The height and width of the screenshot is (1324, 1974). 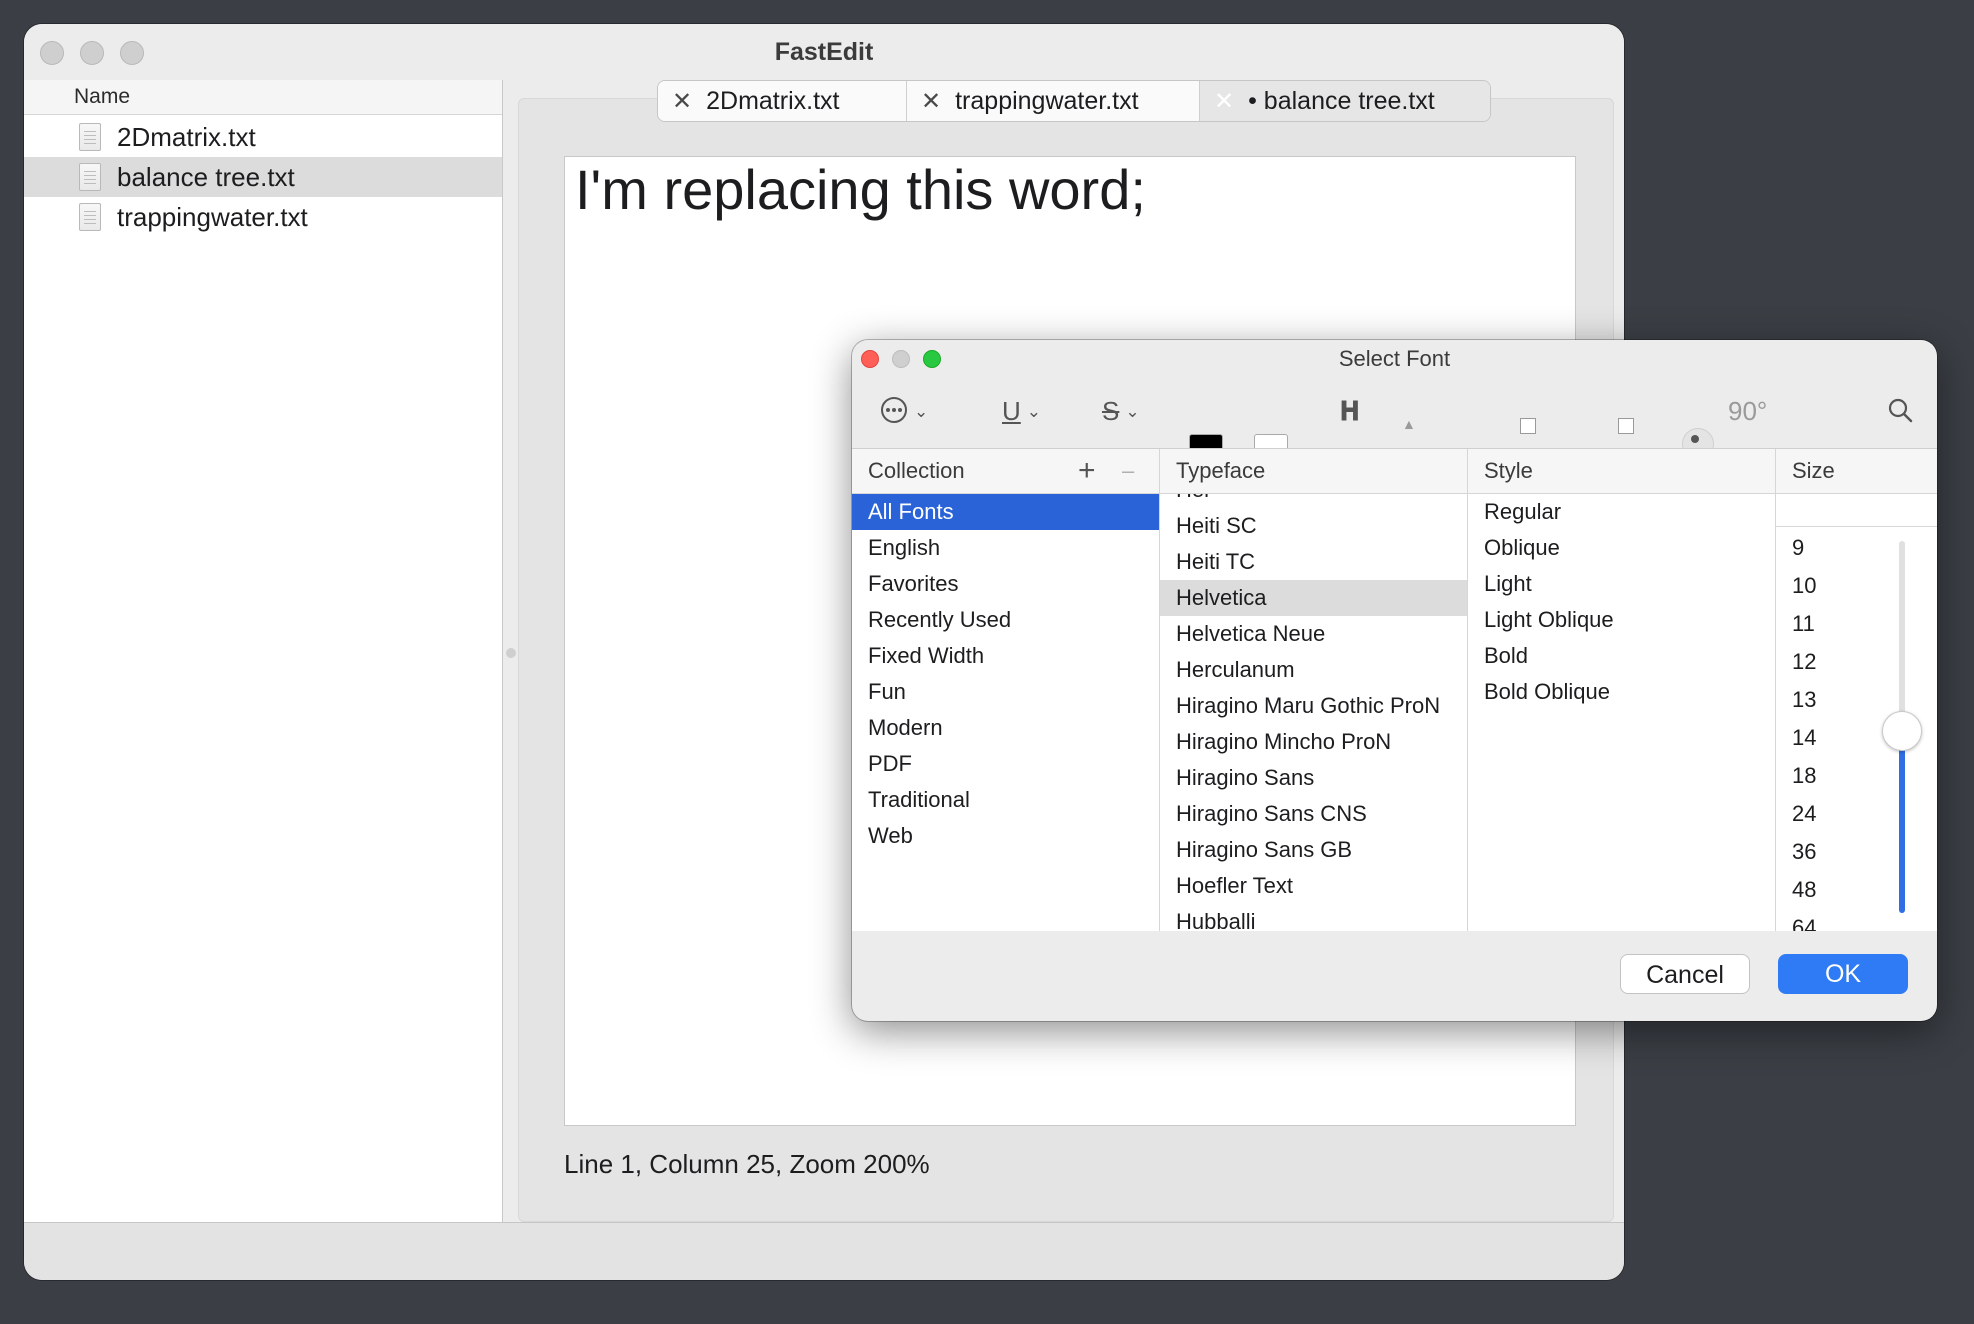 I want to click on titlebar: FastEdit, so click(x=824, y=52).